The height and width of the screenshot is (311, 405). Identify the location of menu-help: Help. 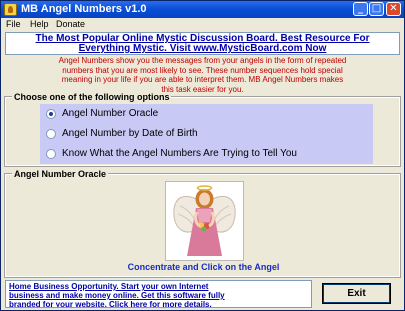
(39, 24).